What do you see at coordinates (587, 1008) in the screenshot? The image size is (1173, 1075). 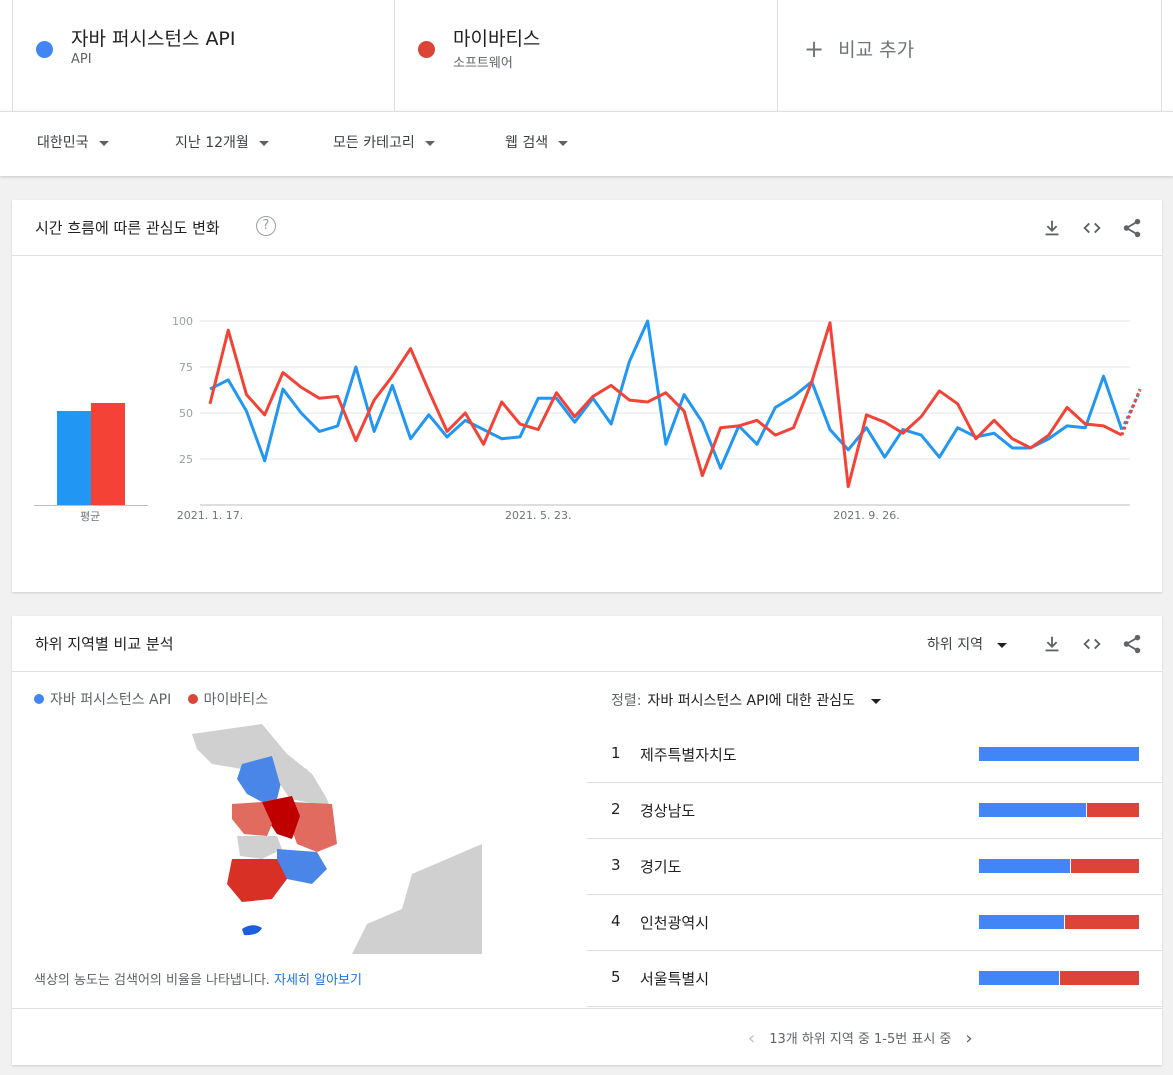 I see `pager-divider` at bounding box center [587, 1008].